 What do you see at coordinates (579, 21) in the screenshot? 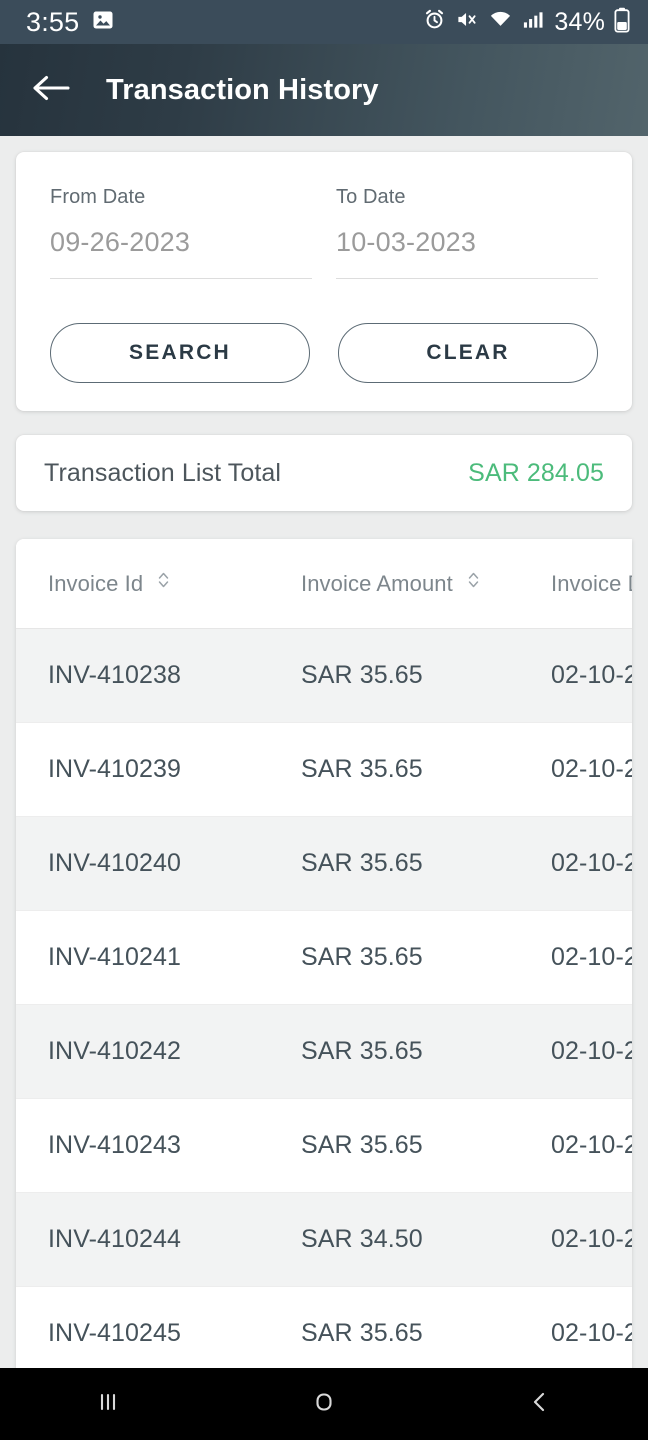
I see `battery-percent-label: 34%` at bounding box center [579, 21].